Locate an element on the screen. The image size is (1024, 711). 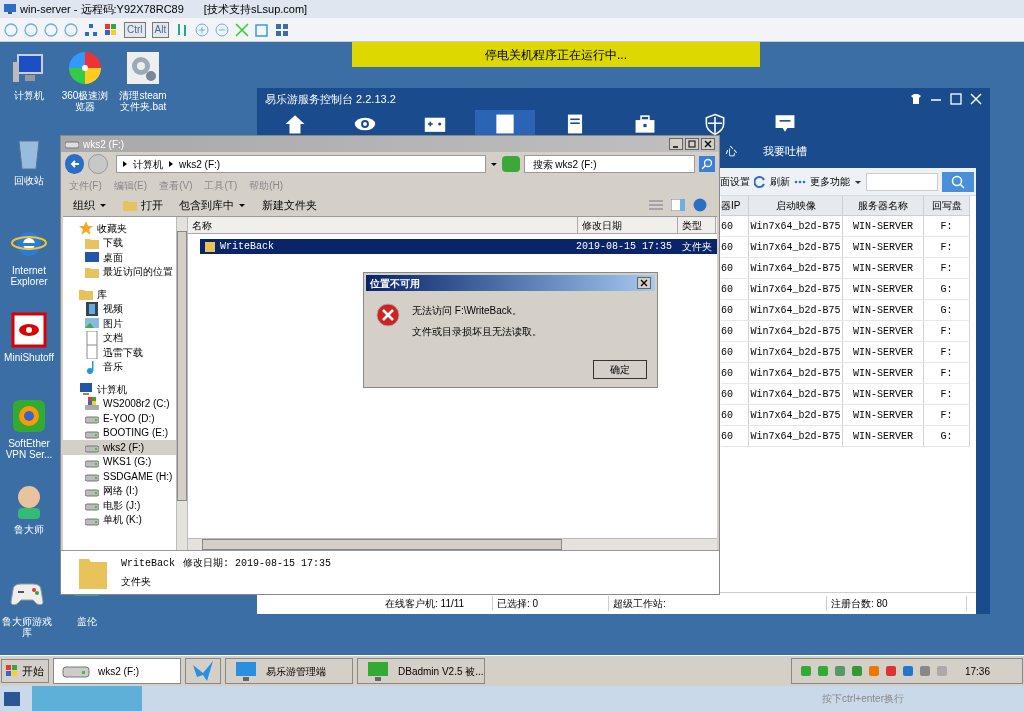
search-field: 搜索 wks2 (F:) is located at coordinates (609, 164).